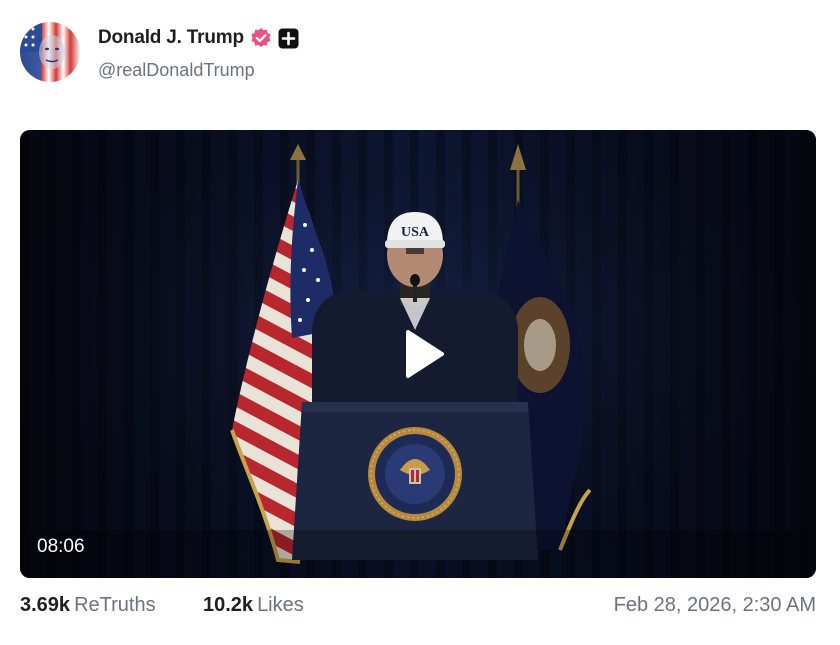  What do you see at coordinates (115, 605) in the screenshot?
I see `retruths-label: ReTruths` at bounding box center [115, 605].